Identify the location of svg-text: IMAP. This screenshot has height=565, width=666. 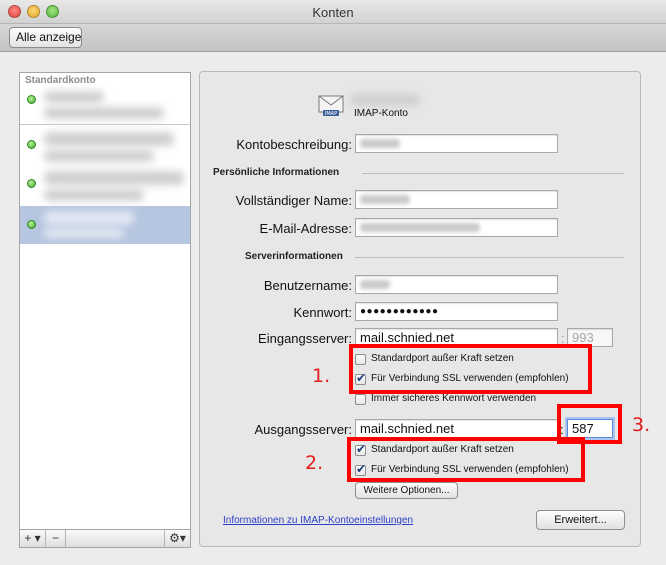
(331, 114).